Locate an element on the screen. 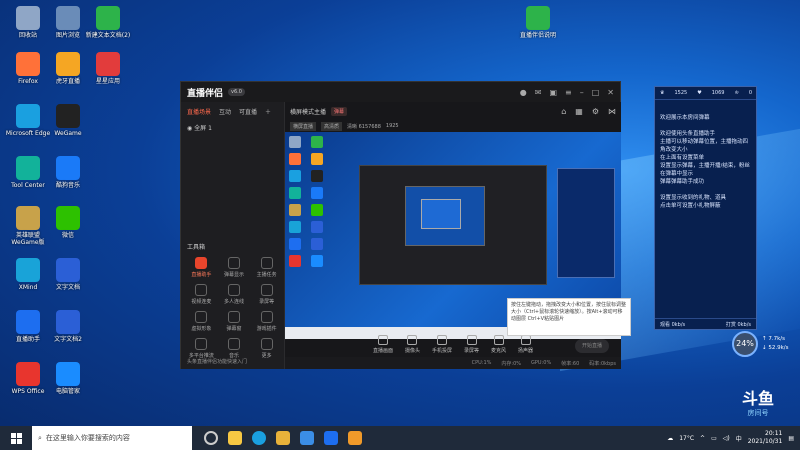 The width and height of the screenshot is (800, 450). desktop-icon: 文字文档2 is located at coordinates (68, 326).